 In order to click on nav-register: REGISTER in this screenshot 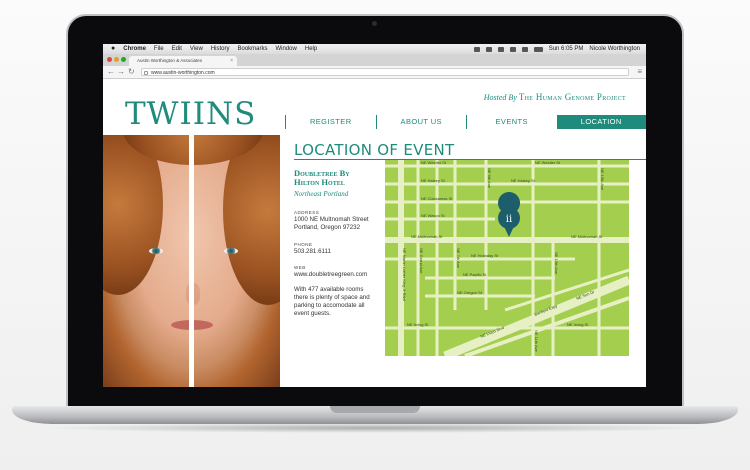, I will do `click(330, 122)`.